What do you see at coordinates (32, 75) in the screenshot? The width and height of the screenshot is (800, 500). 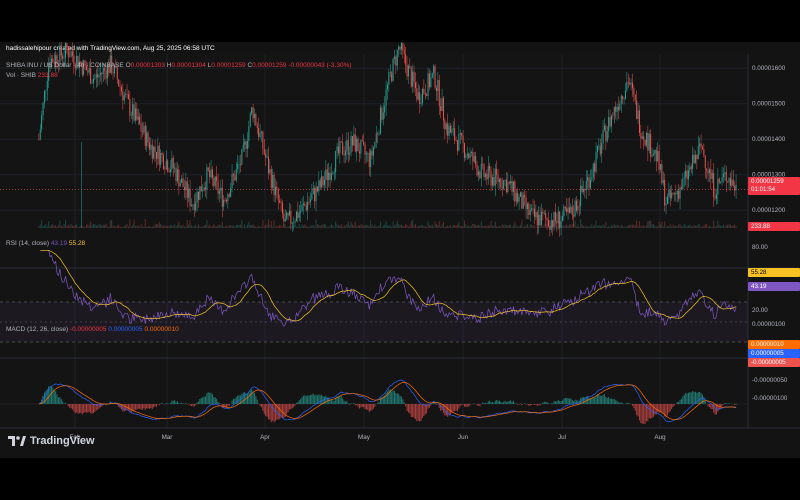 I see `volume-legend: Vol · SHIB 233.88` at bounding box center [32, 75].